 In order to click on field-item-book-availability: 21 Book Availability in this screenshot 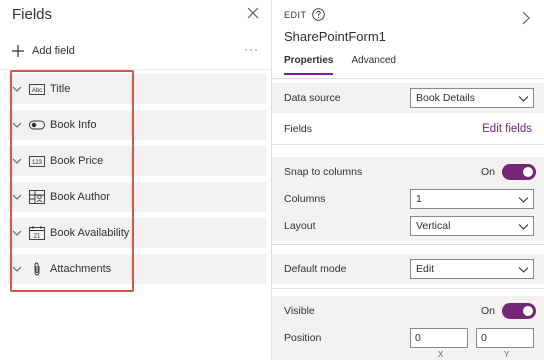, I will do `click(137, 233)`.